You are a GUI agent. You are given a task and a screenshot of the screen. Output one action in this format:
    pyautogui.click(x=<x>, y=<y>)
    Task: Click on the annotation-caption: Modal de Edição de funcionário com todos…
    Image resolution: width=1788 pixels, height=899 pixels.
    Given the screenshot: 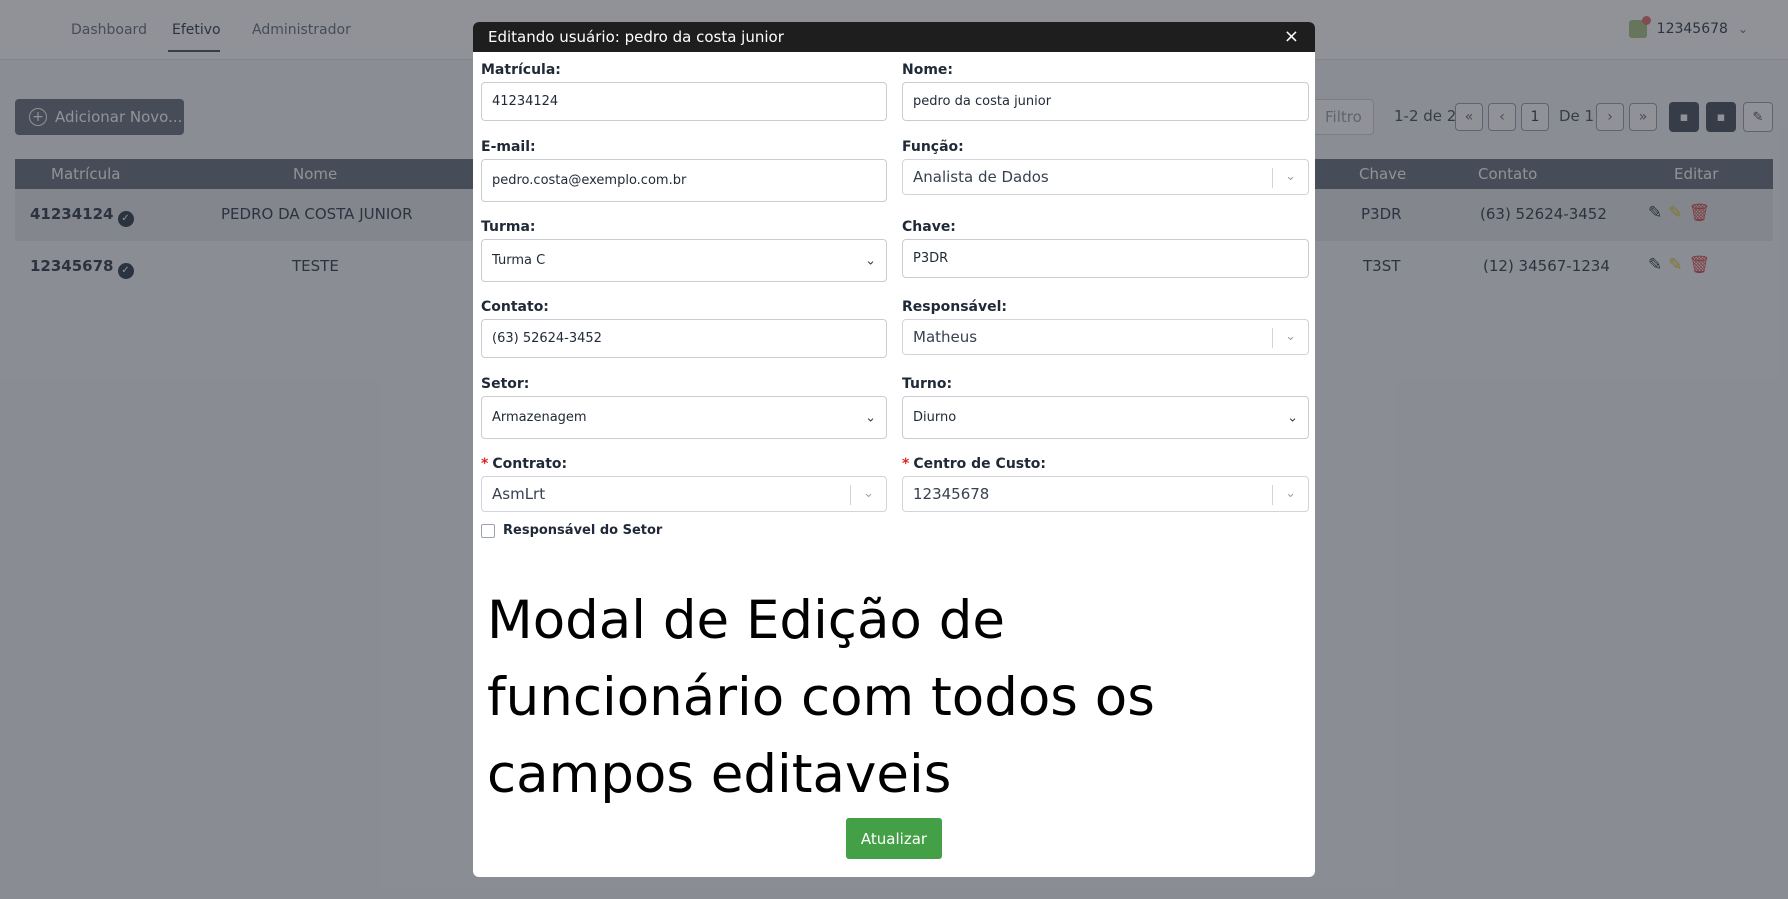 What is the action you would take?
    pyautogui.click(x=821, y=697)
    